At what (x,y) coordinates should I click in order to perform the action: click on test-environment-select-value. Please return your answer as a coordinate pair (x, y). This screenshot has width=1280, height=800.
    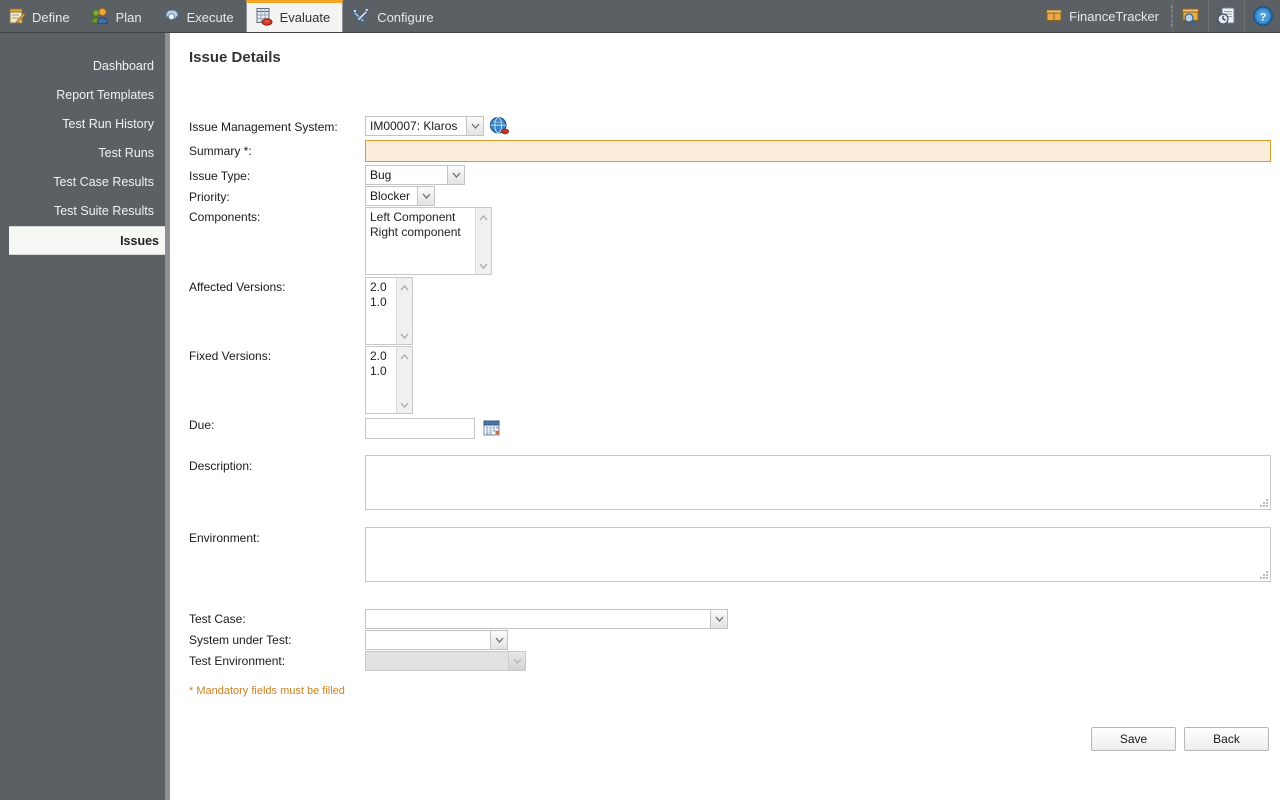
    Looking at the image, I should click on (437, 661).